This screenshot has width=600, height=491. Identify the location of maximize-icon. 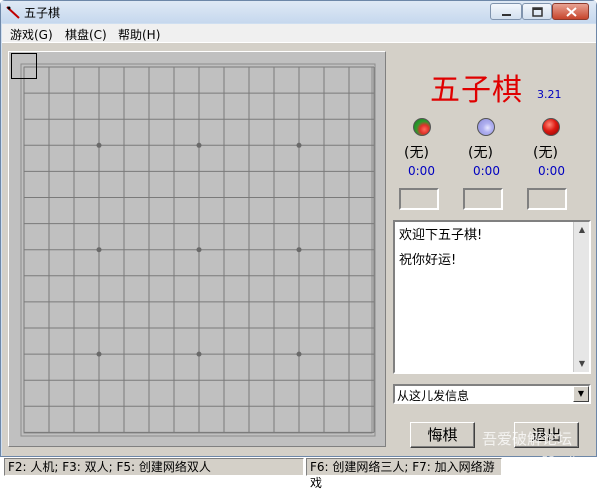
(537, 12).